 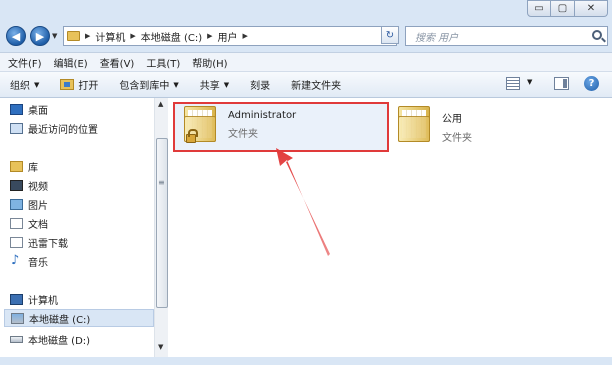 I want to click on organize-button: 组织 ▼, so click(x=25, y=85).